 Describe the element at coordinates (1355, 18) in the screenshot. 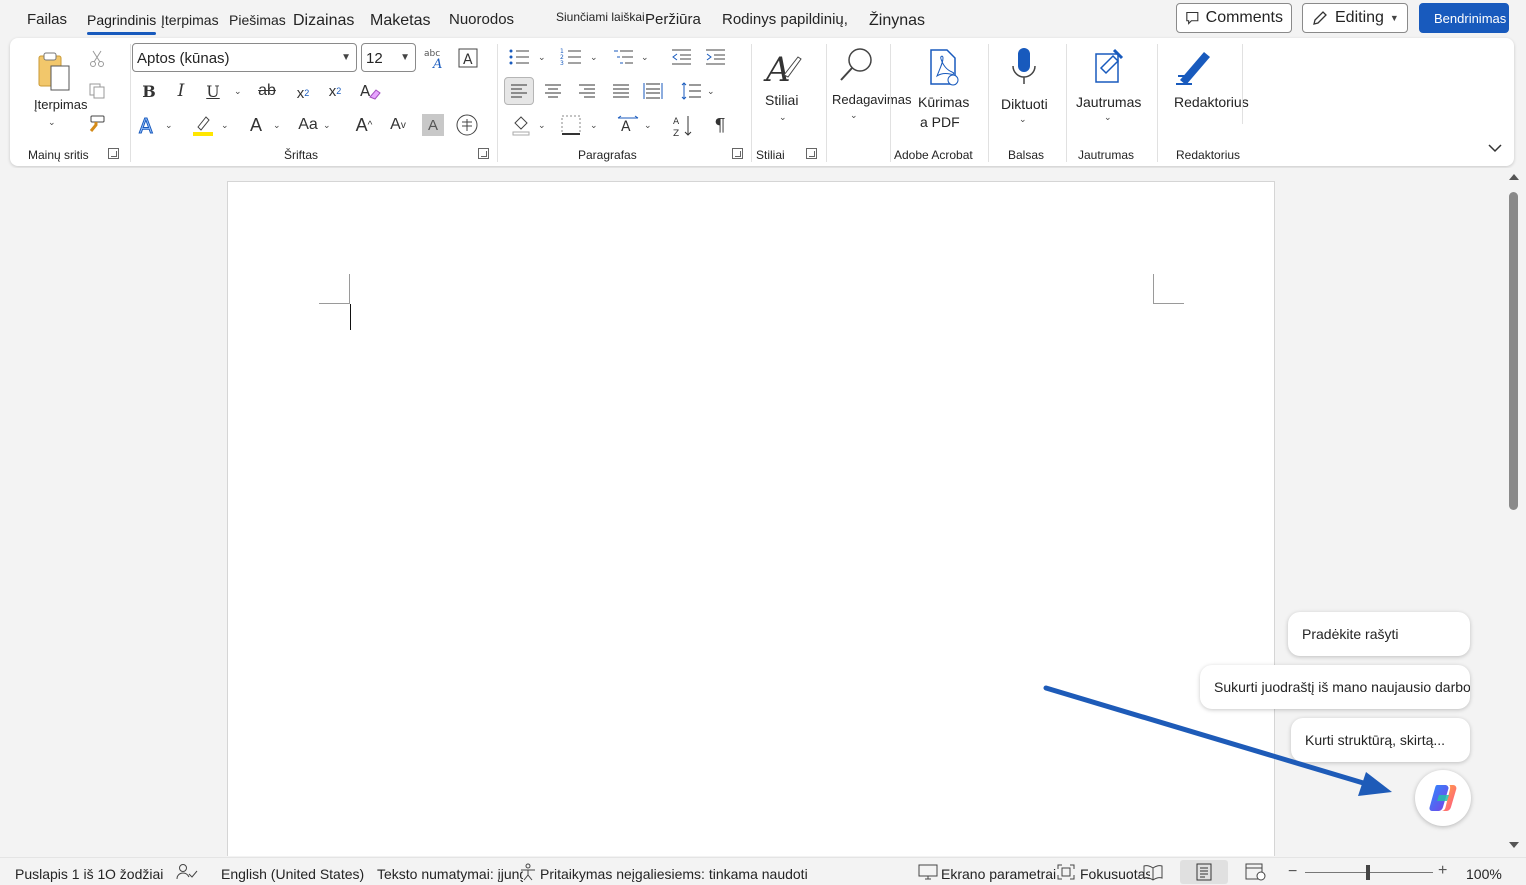

I see `editing-mode-button: Editing ▼` at that location.